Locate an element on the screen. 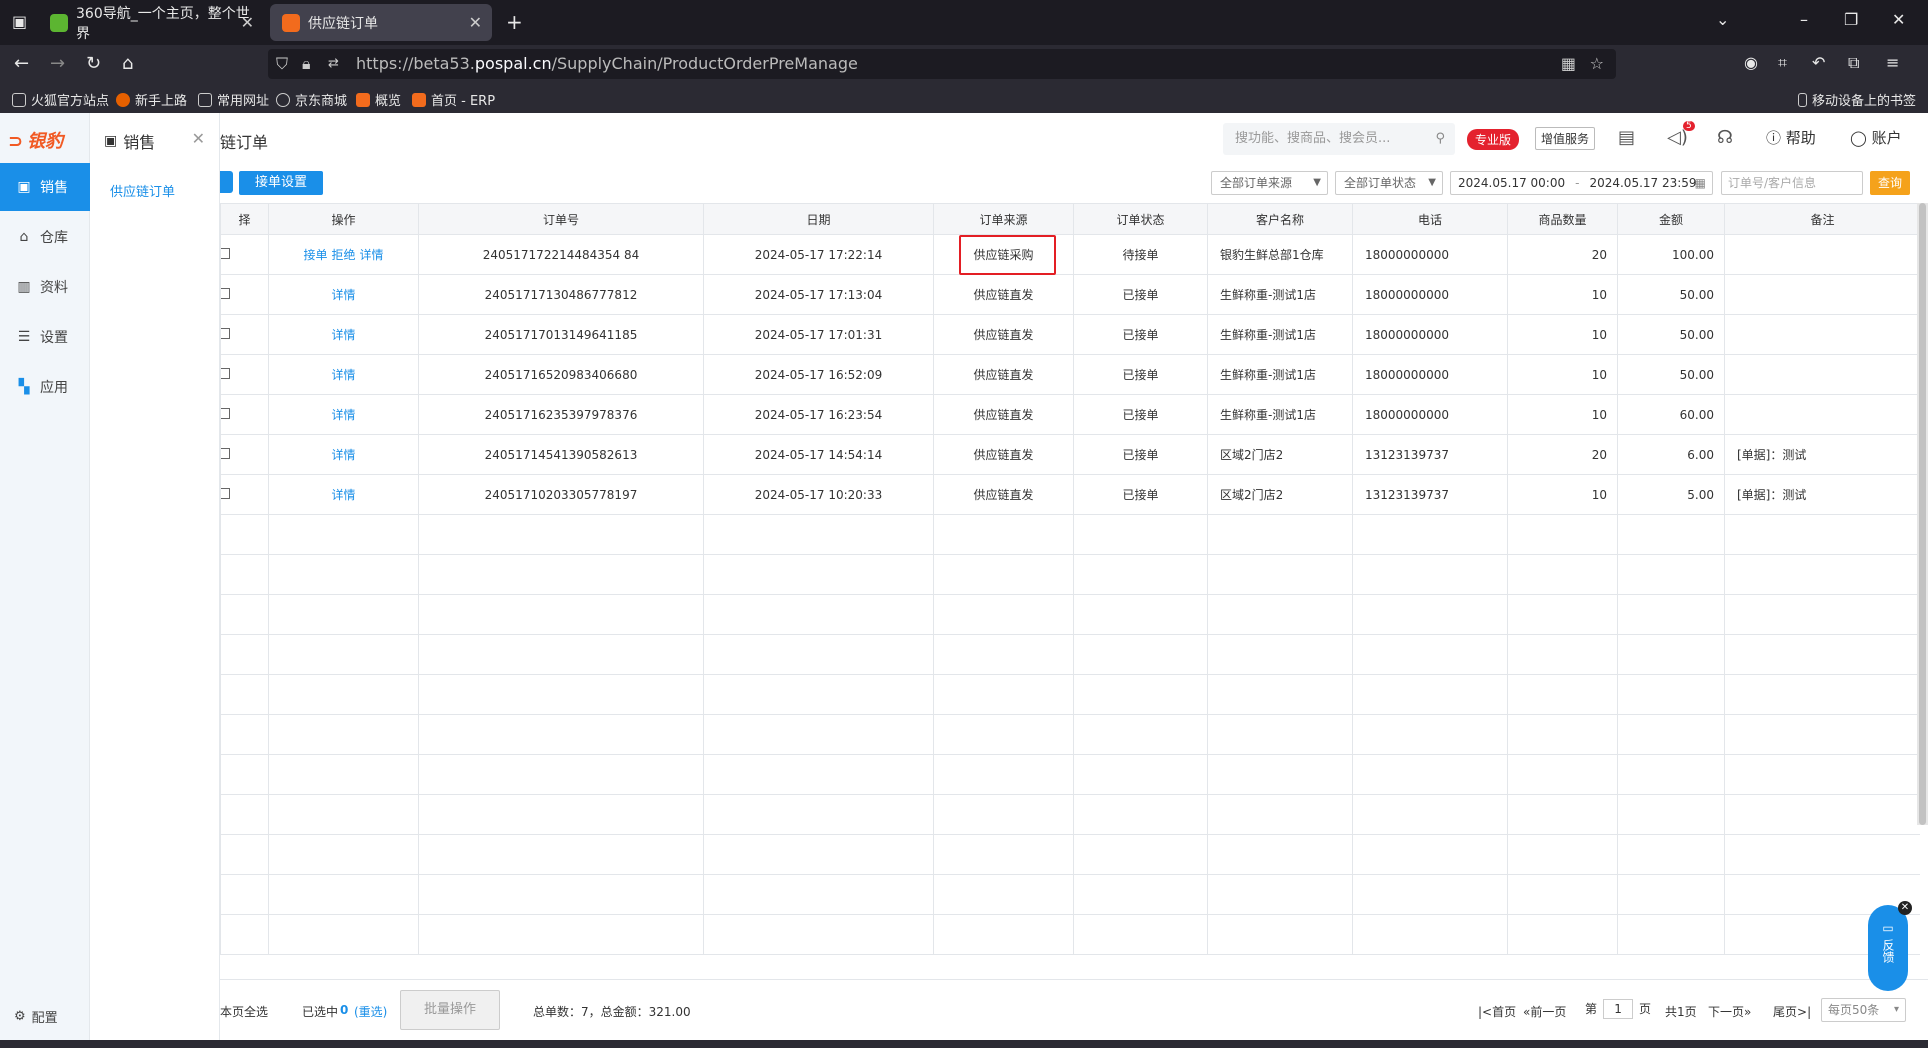  config-button: ⚙ 配置 is located at coordinates (36, 1016).